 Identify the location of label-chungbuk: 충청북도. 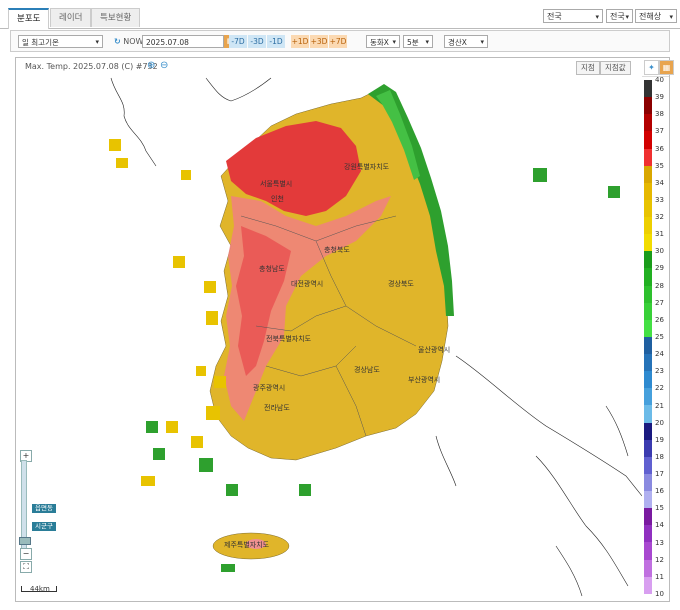
(337, 249).